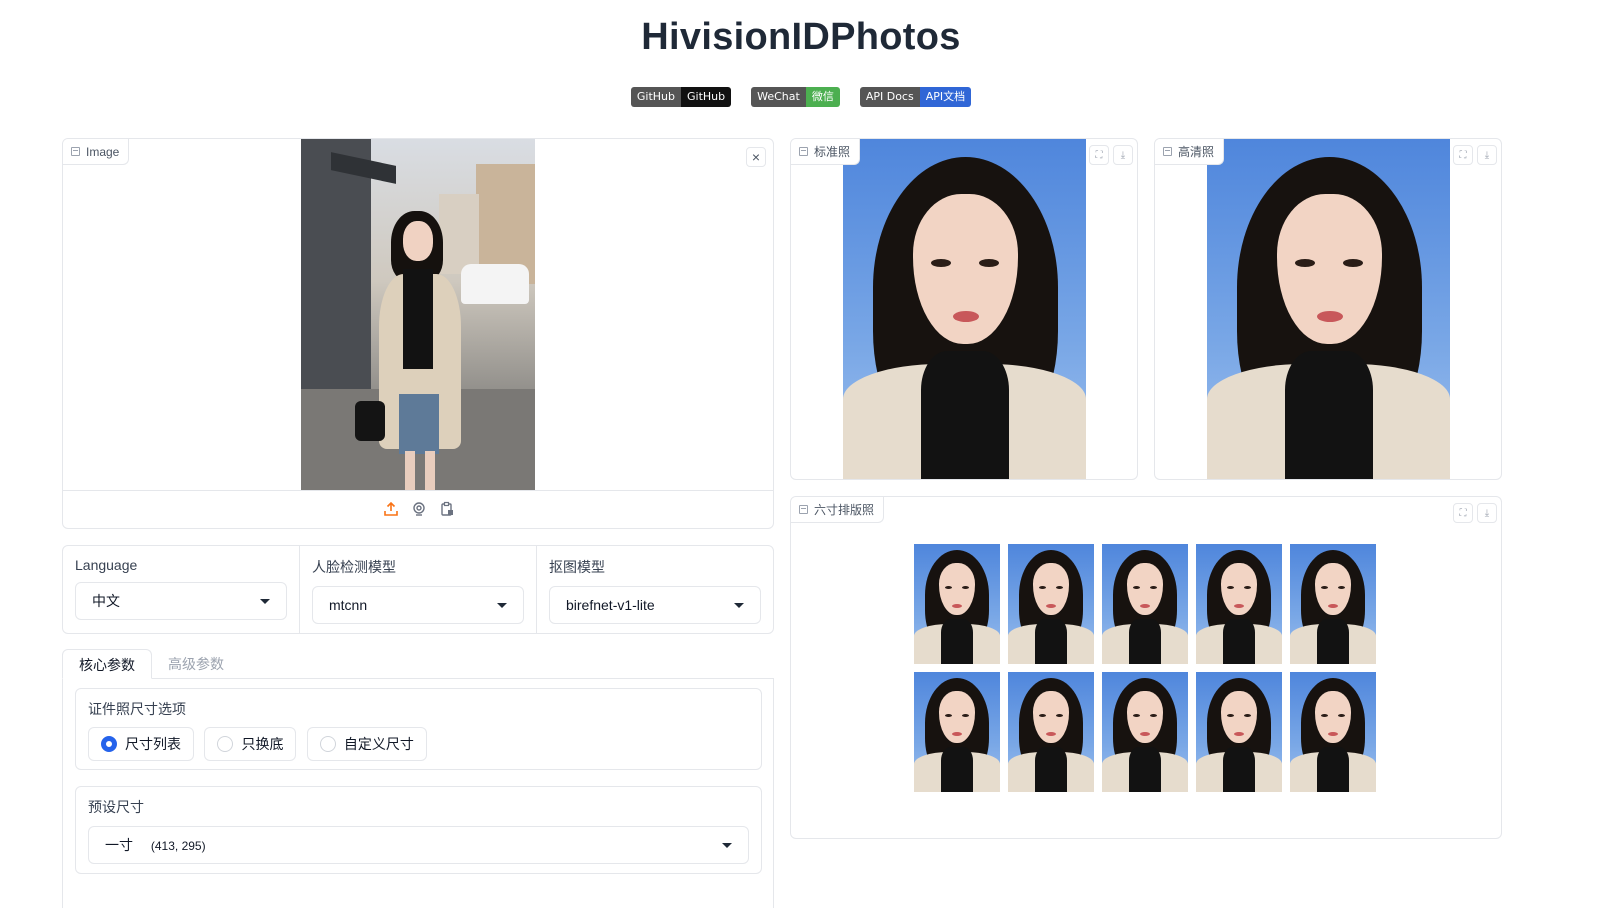 This screenshot has height=908, width=1602. I want to click on api-docs-badge: API Docs API文档, so click(915, 97).